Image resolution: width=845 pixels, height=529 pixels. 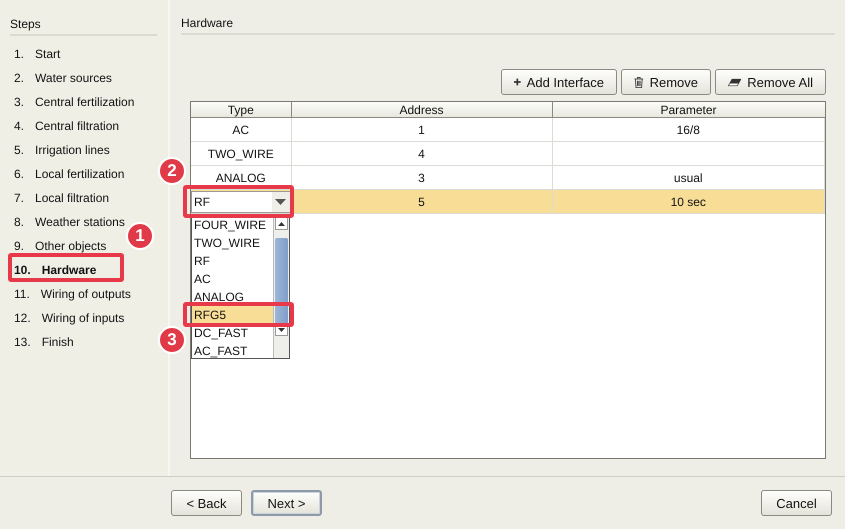 What do you see at coordinates (206, 503) in the screenshot?
I see `dialog-button: < Back` at bounding box center [206, 503].